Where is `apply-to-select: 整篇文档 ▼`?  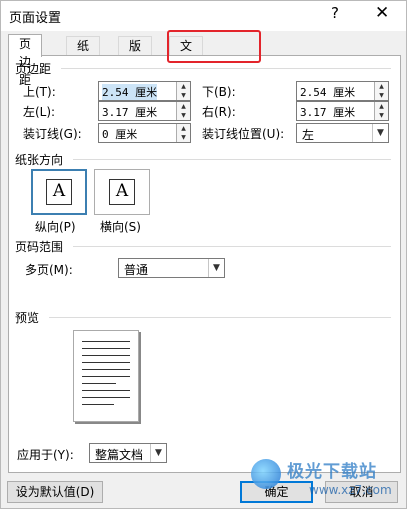 apply-to-select: 整篇文档 ▼ is located at coordinates (128, 453).